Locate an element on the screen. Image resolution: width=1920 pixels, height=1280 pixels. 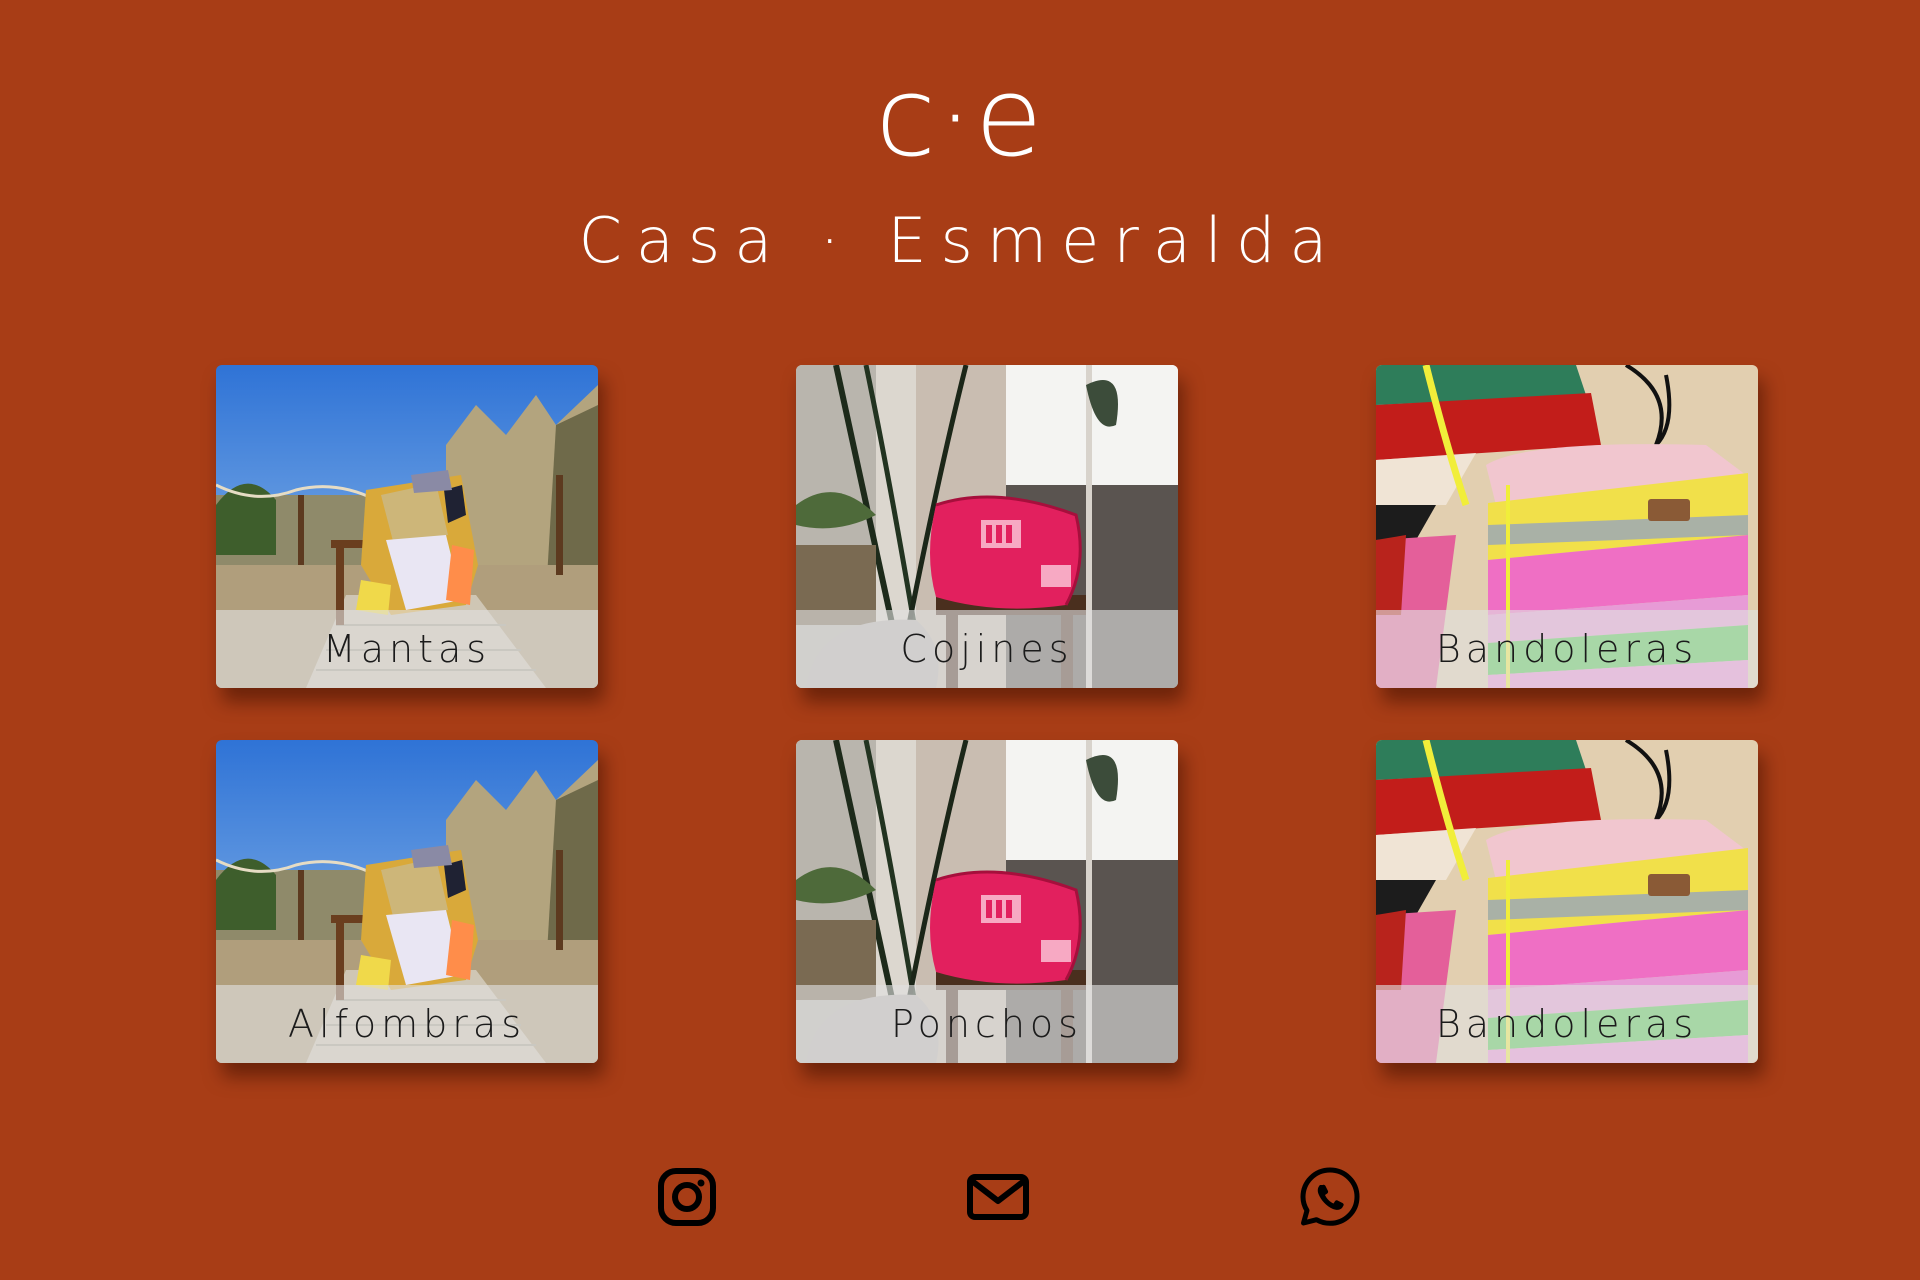
category-card-ponchos: Ponchos is located at coordinates (987, 901).